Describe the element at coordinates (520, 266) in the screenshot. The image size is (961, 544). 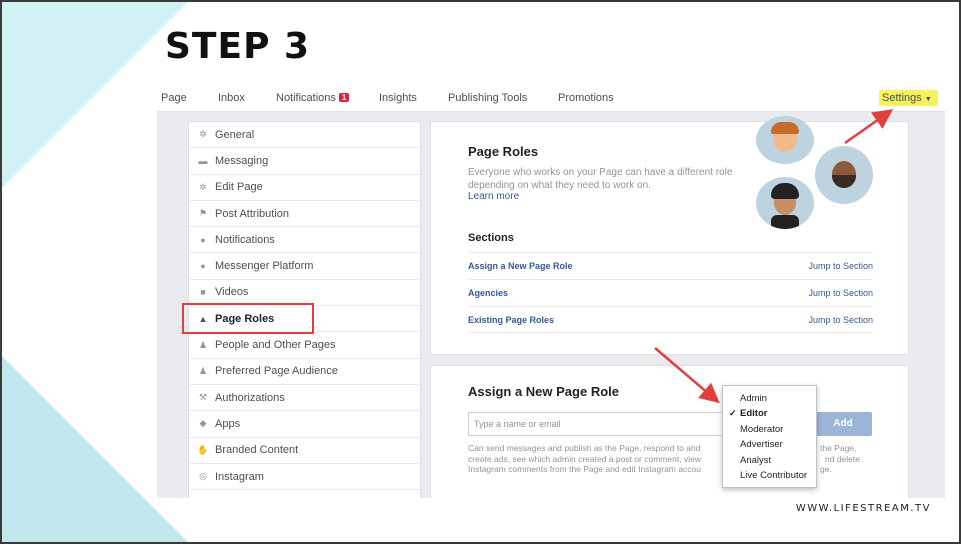
I see `section-link: Assign a New Page Role` at that location.